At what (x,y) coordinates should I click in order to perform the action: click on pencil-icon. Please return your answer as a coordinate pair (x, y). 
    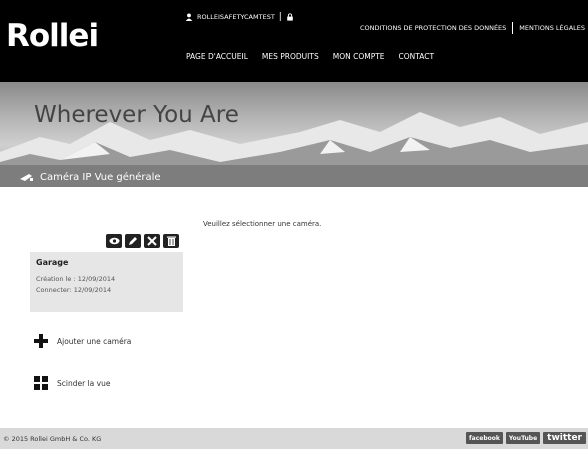
    Looking at the image, I should click on (133, 241).